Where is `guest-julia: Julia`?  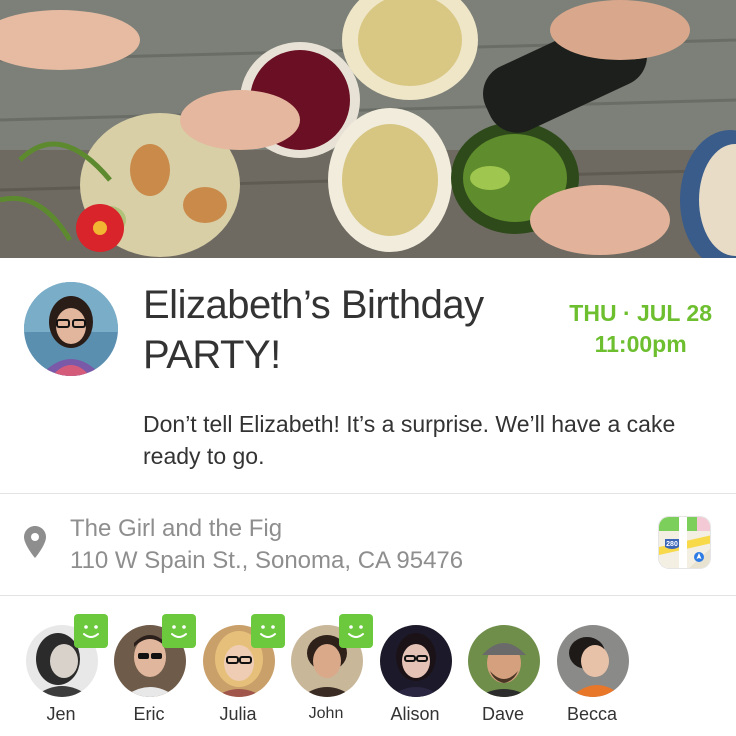 guest-julia: Julia is located at coordinates (239, 671).